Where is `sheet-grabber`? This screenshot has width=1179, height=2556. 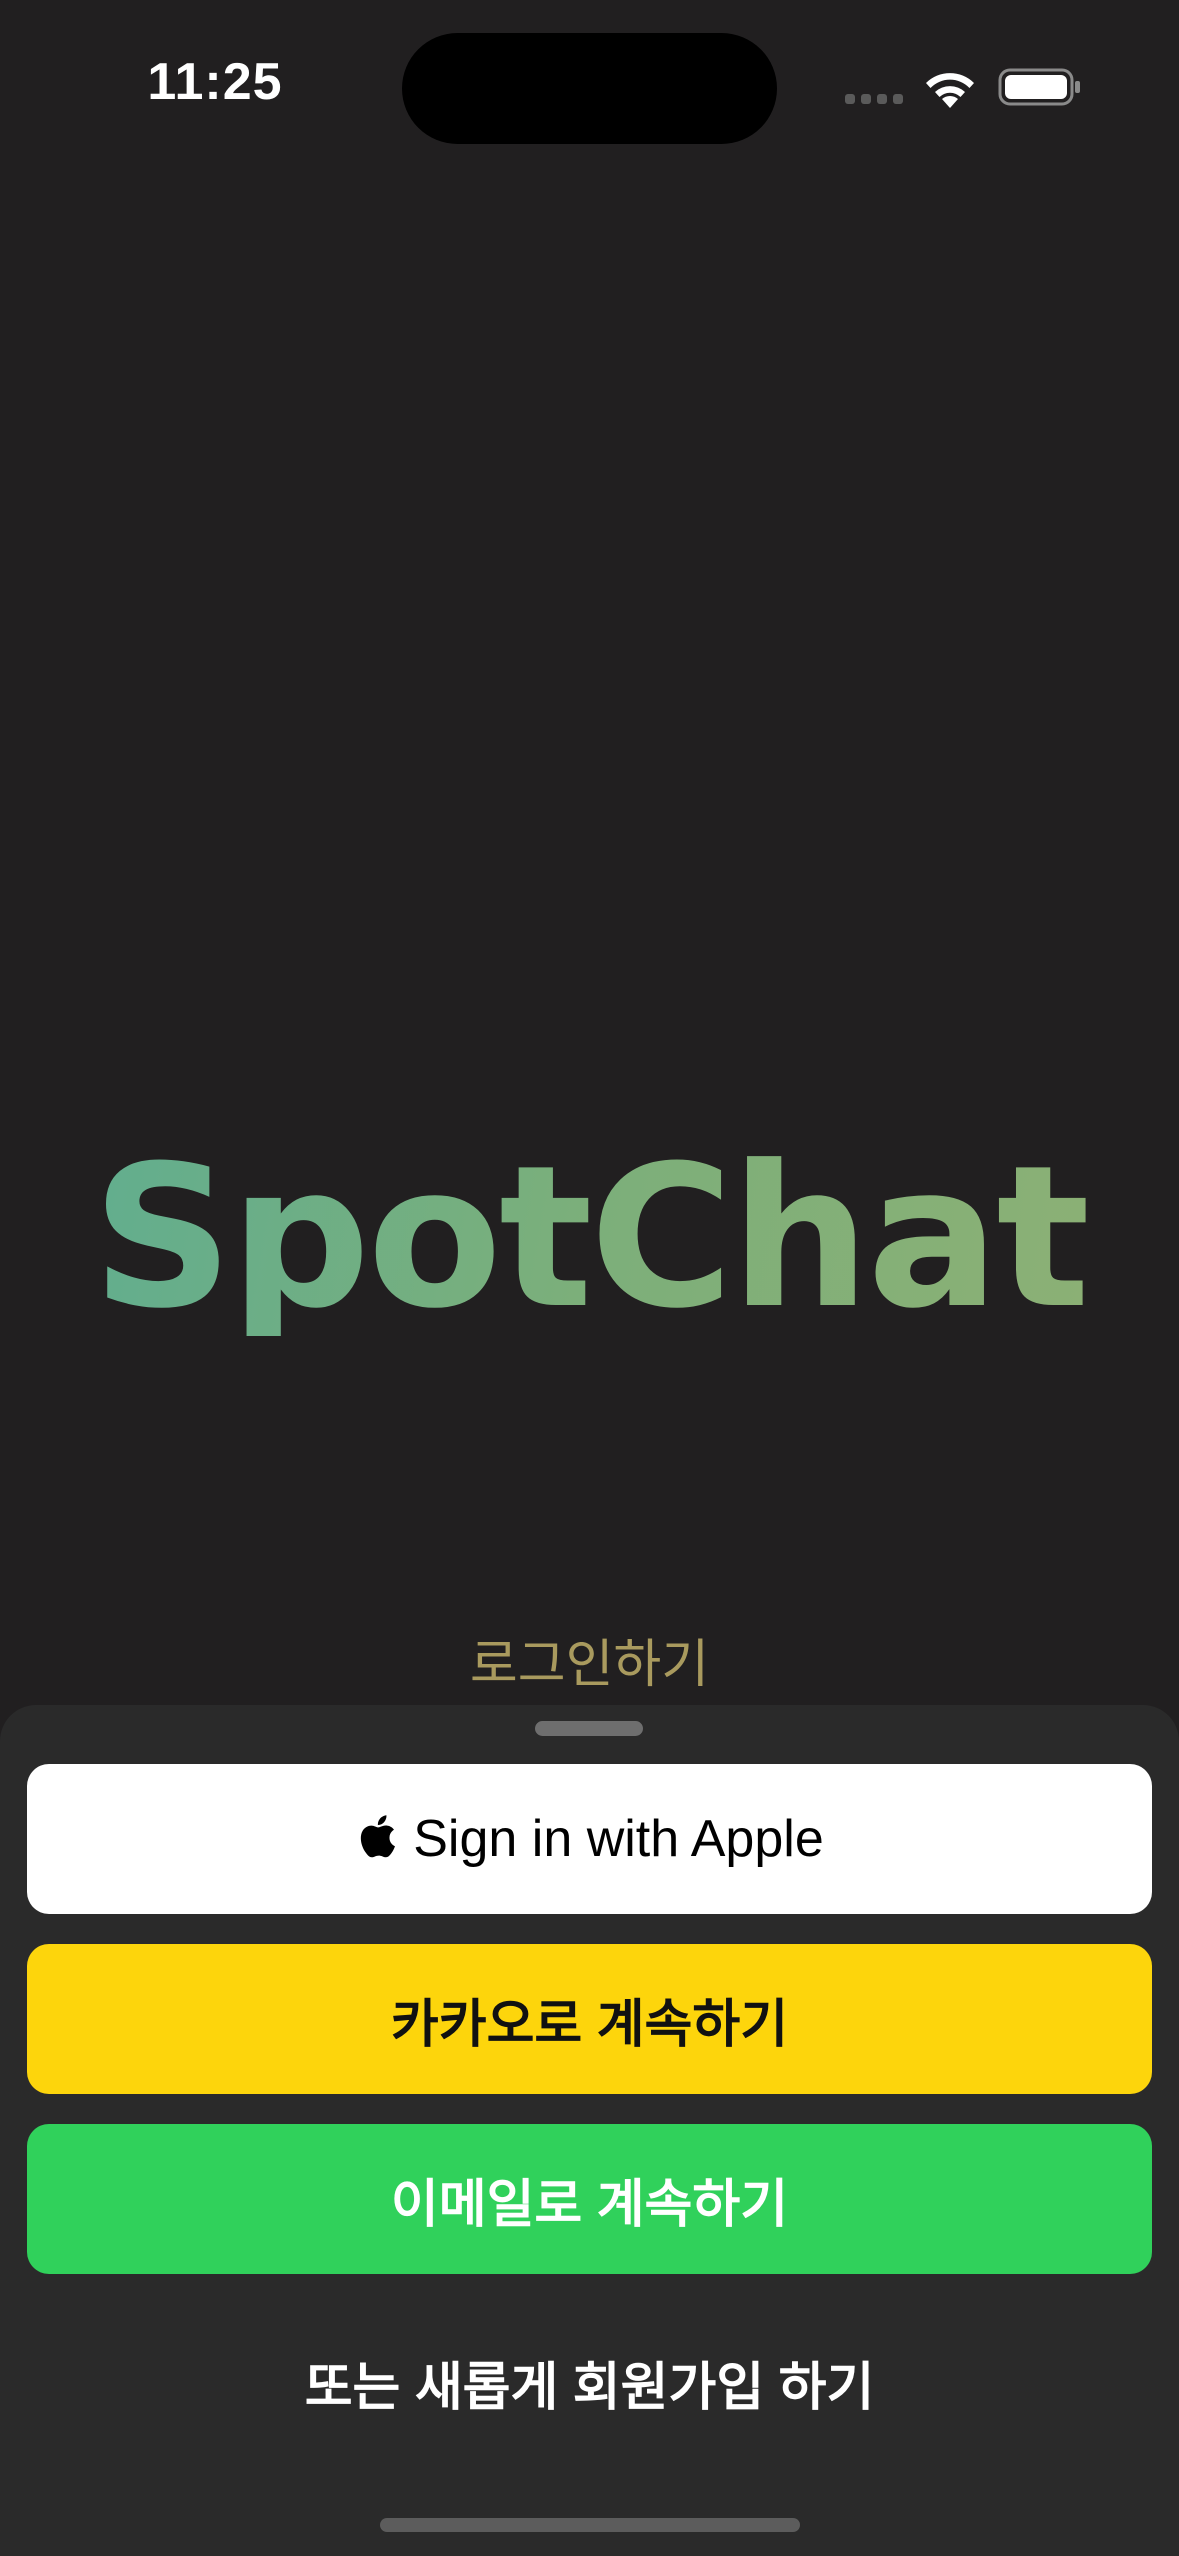
sheet-grabber is located at coordinates (589, 1728).